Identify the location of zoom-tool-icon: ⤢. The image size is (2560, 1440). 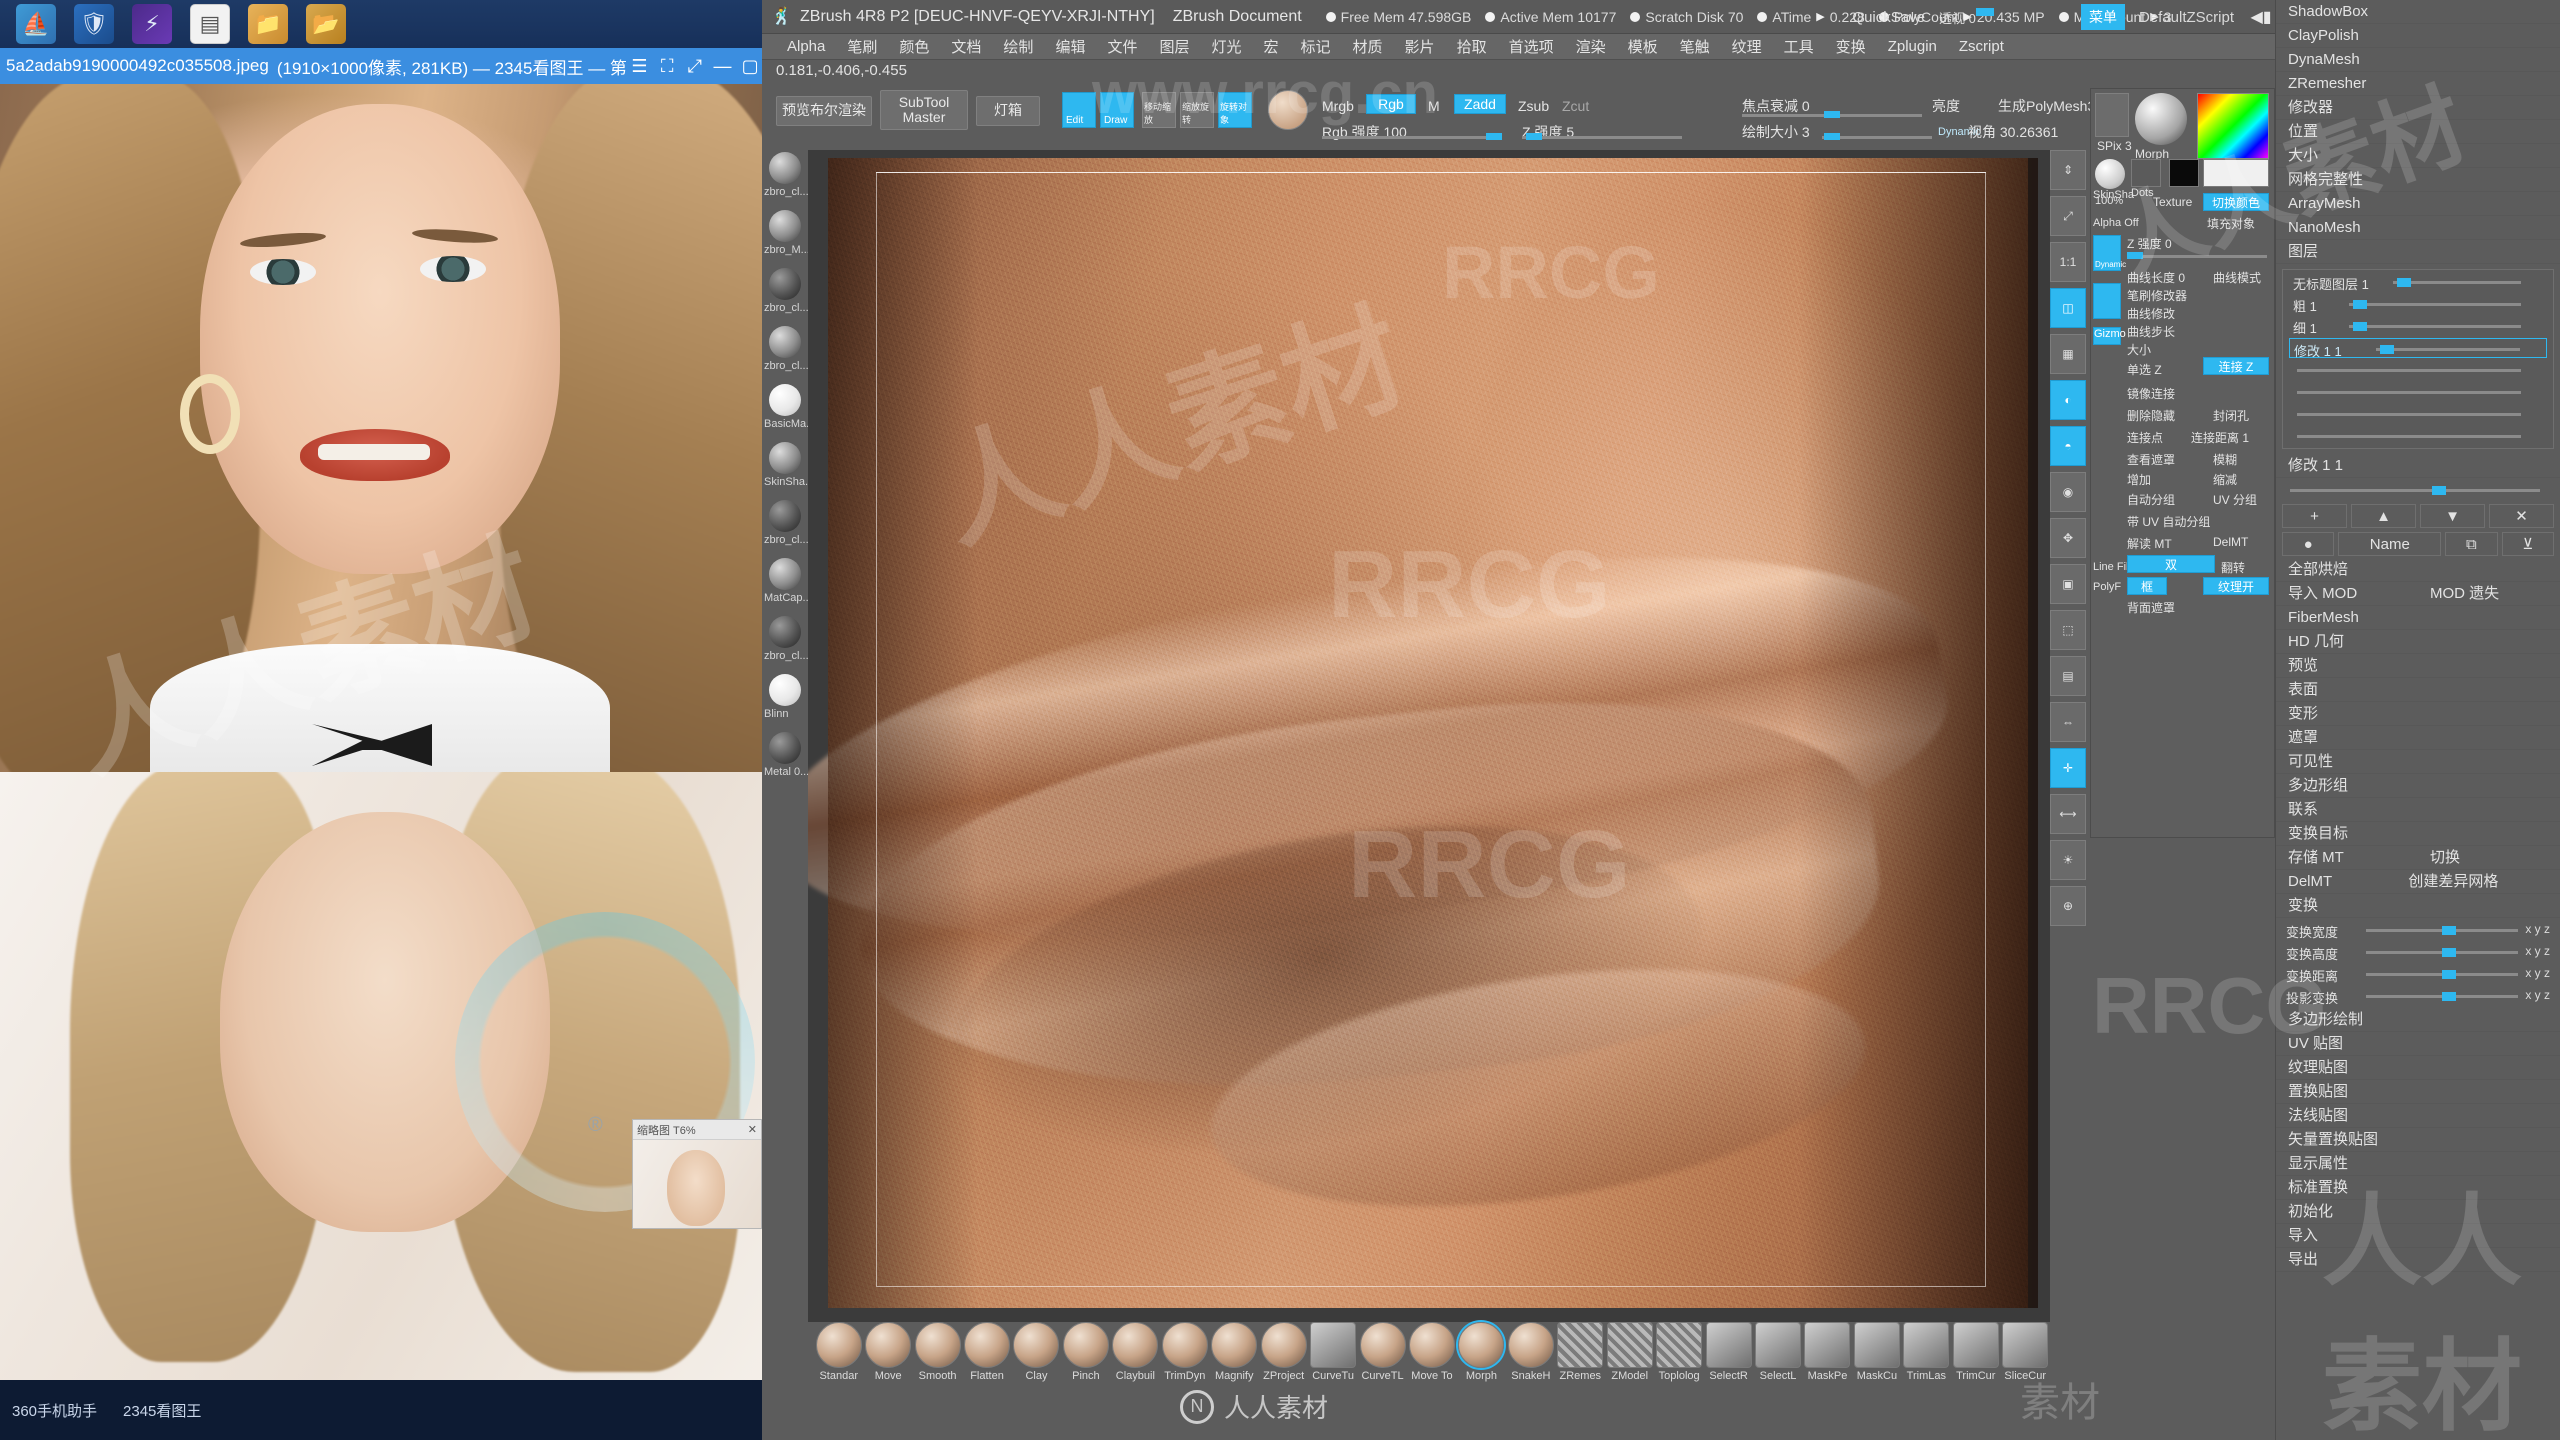
(2068, 216).